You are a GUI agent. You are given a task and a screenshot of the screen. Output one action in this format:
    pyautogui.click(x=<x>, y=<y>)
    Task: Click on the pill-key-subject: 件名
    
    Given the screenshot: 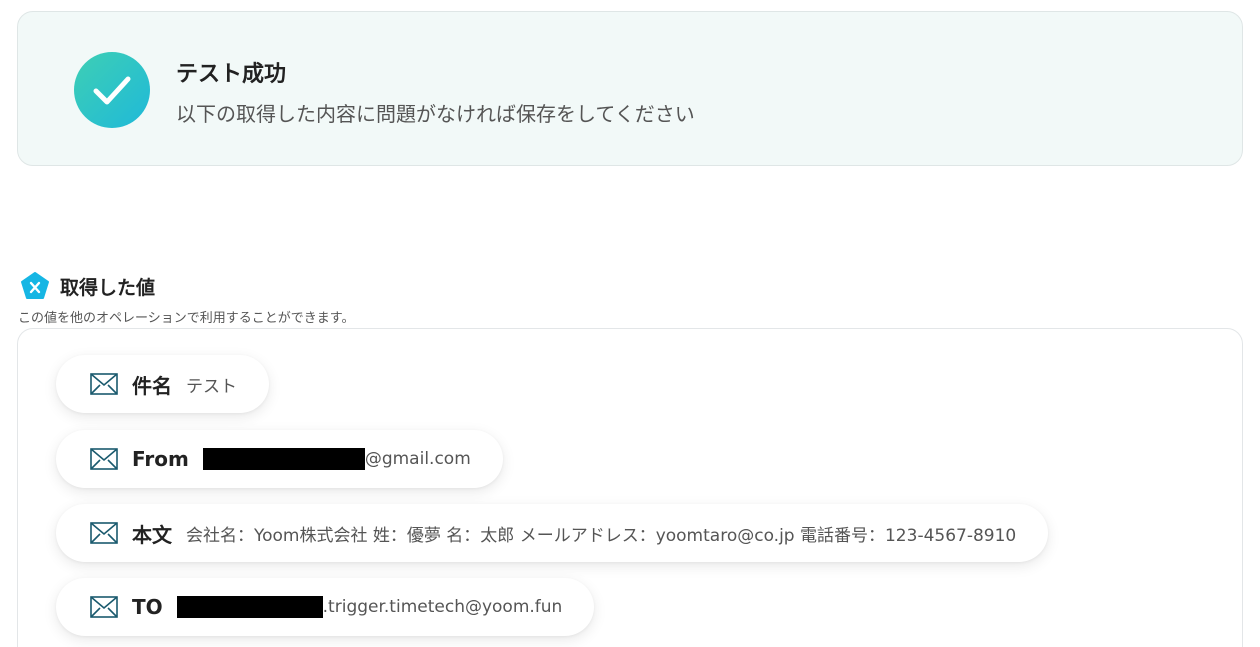 What is the action you would take?
    pyautogui.click(x=152, y=385)
    